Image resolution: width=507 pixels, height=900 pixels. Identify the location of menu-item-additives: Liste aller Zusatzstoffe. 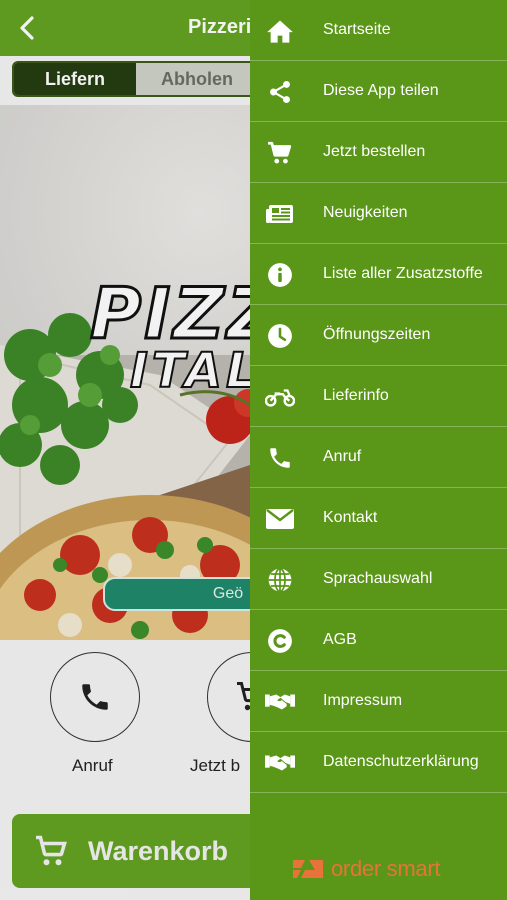
(378, 274).